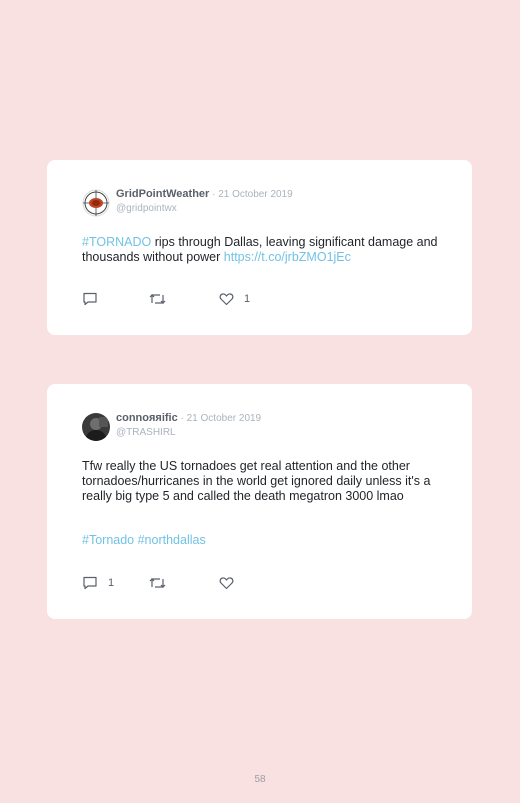  Describe the element at coordinates (264, 540) in the screenshot. I see `hashtag-links: #Tornado #northdallas` at that location.